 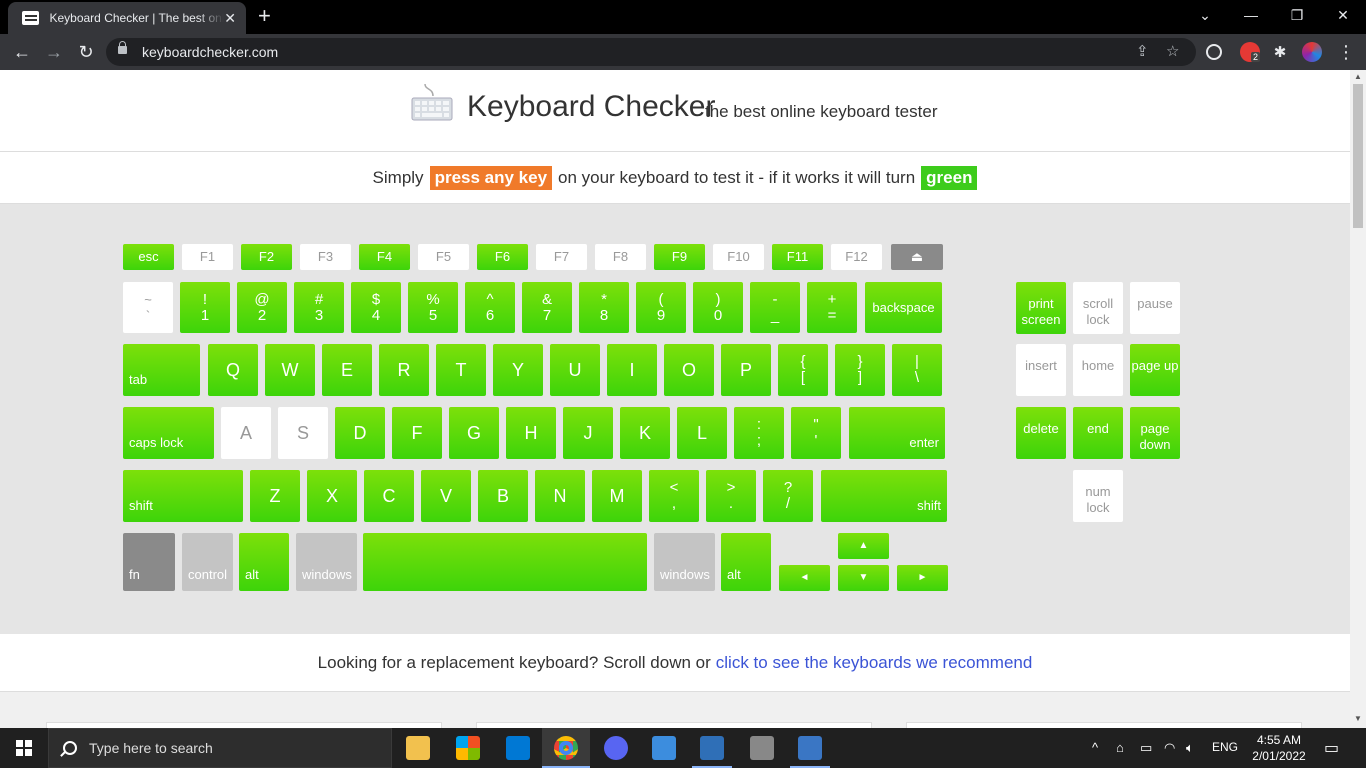 What do you see at coordinates (376, 307) in the screenshot?
I see `key-4: $4` at bounding box center [376, 307].